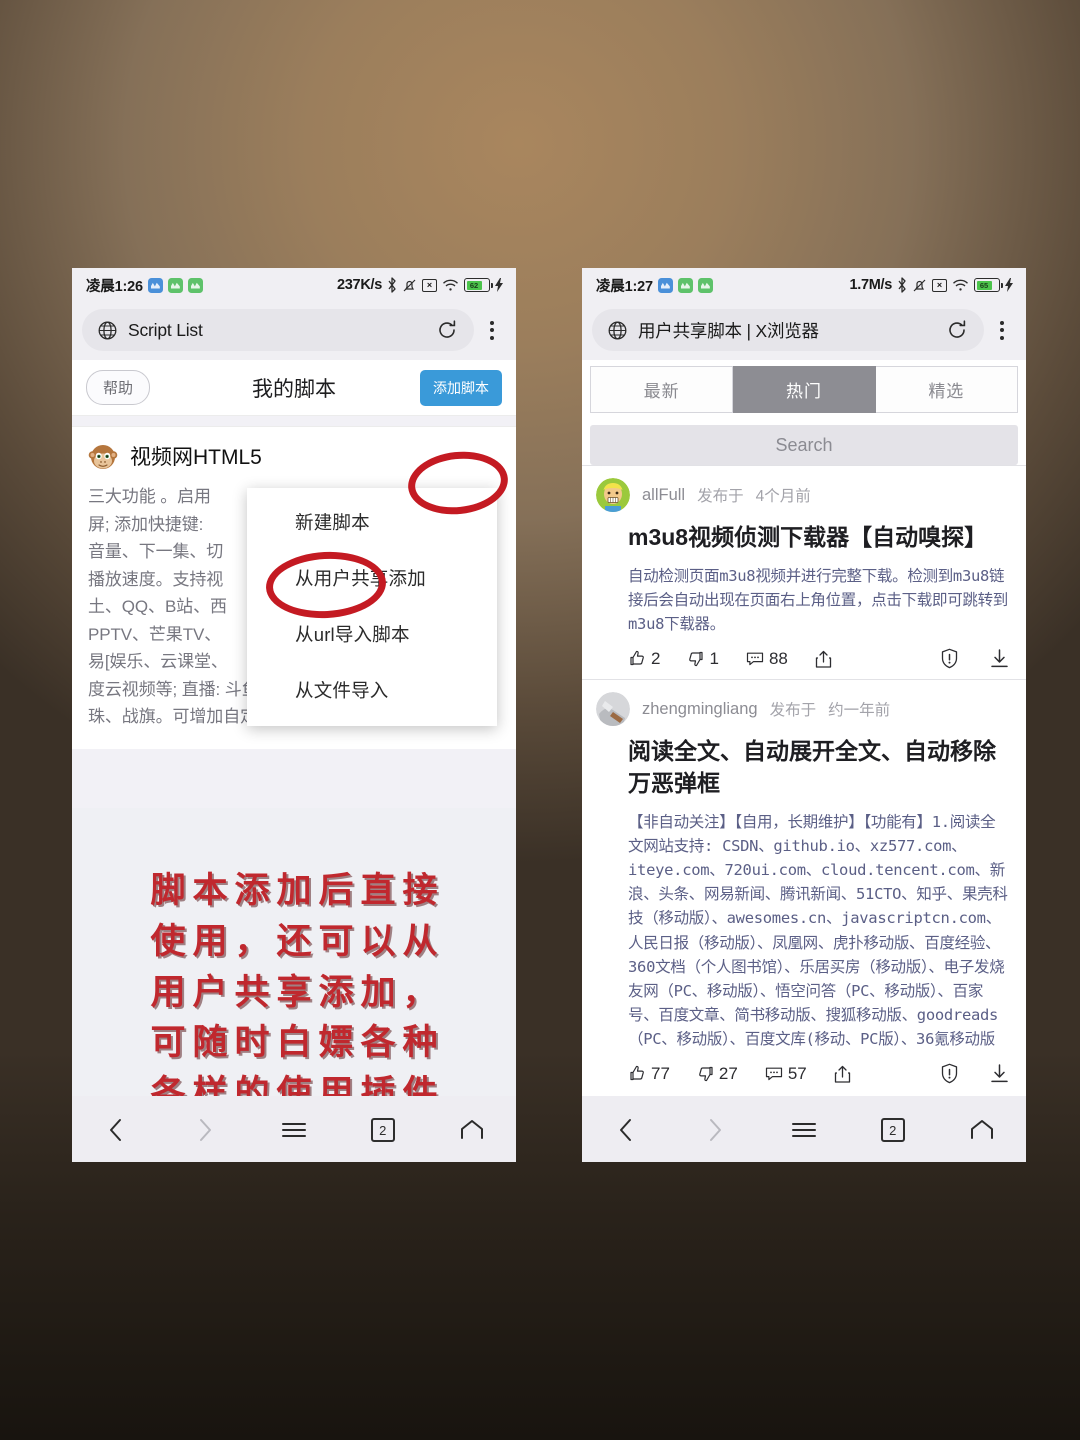  I want to click on status-bar-left: 凌晨1:26, so click(144, 285).